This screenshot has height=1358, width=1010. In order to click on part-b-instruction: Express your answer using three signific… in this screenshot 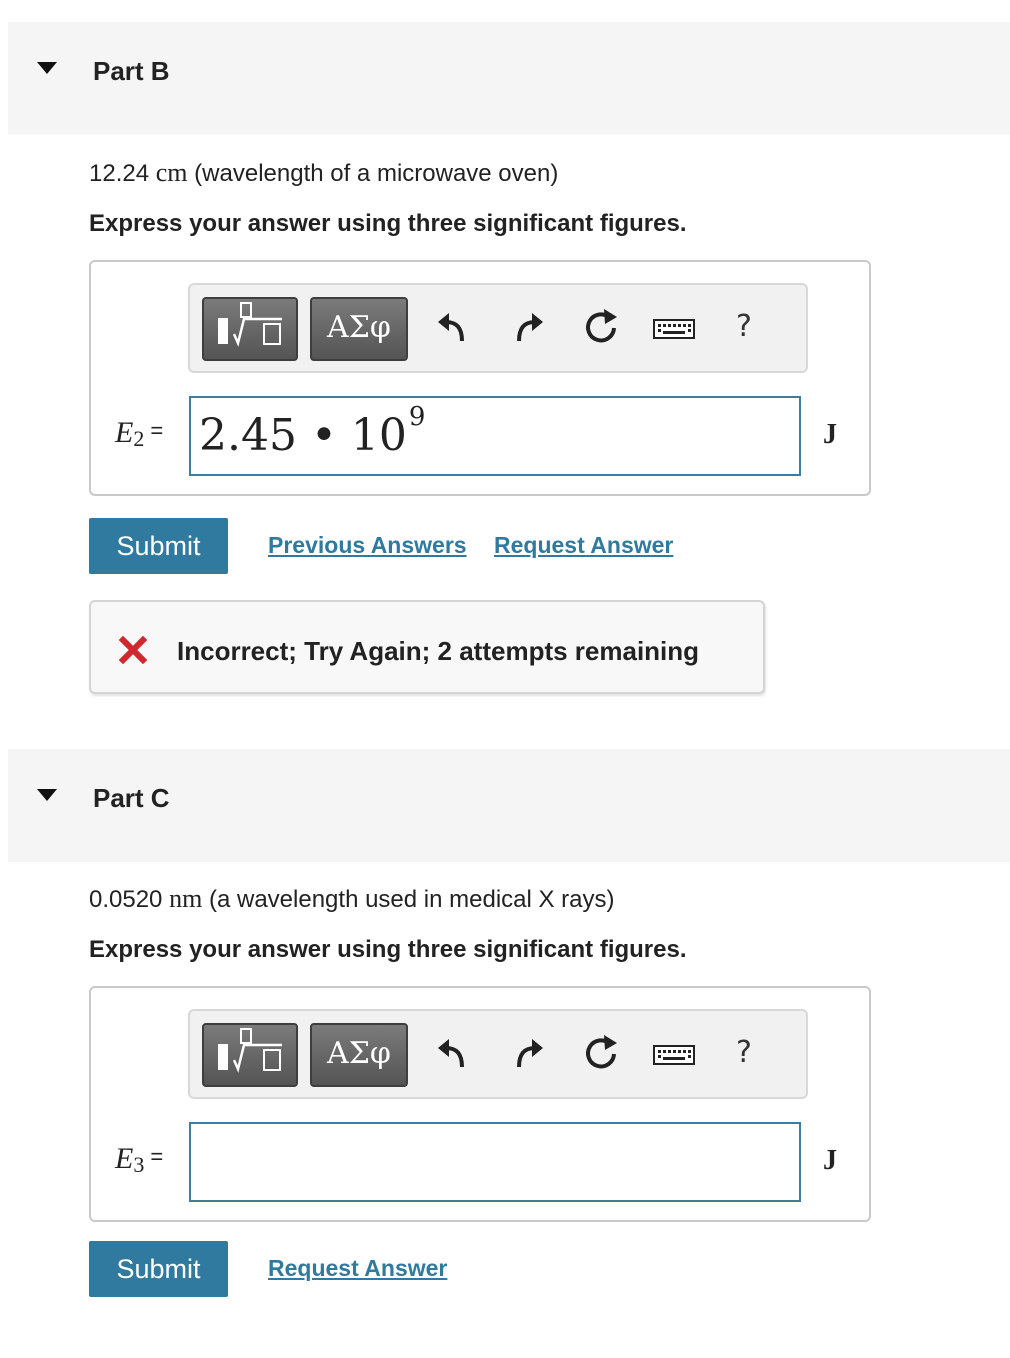, I will do `click(388, 223)`.